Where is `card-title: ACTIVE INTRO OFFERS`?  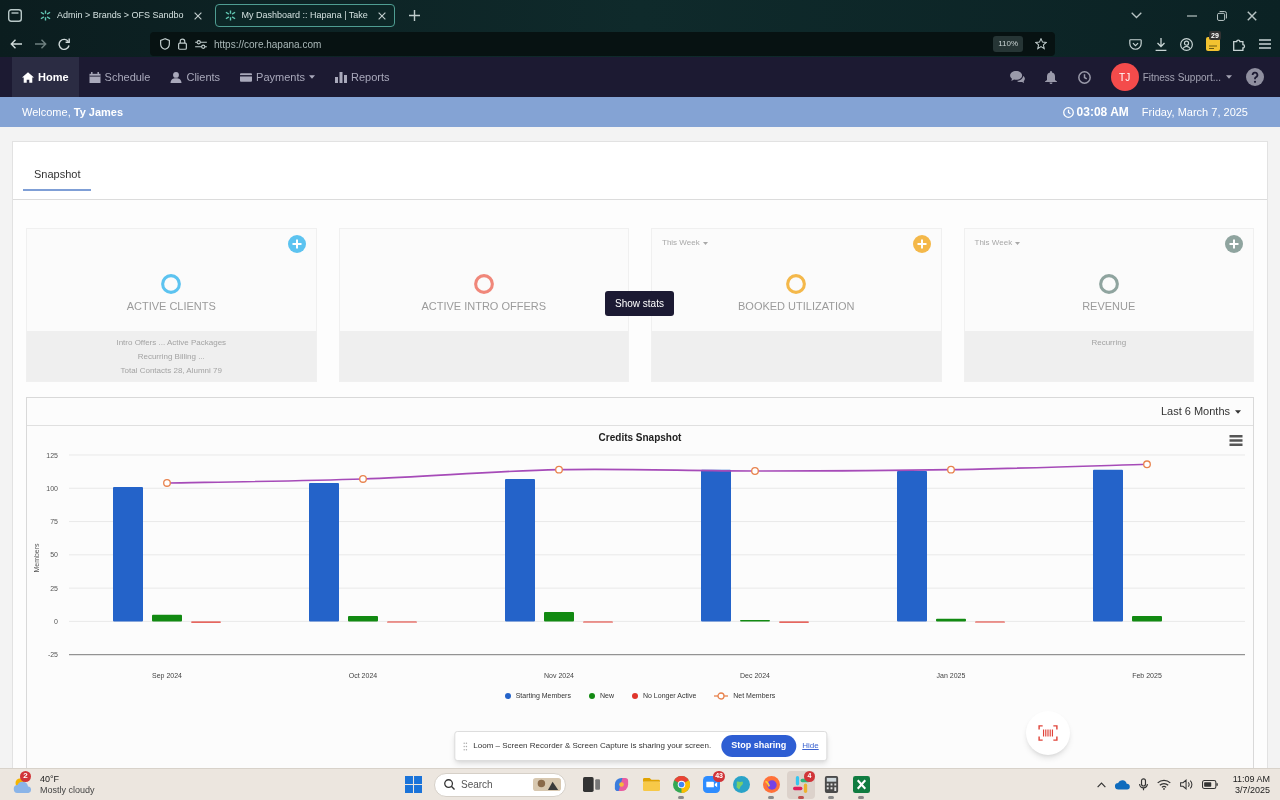
card-title: ACTIVE INTRO OFFERS is located at coordinates (484, 306).